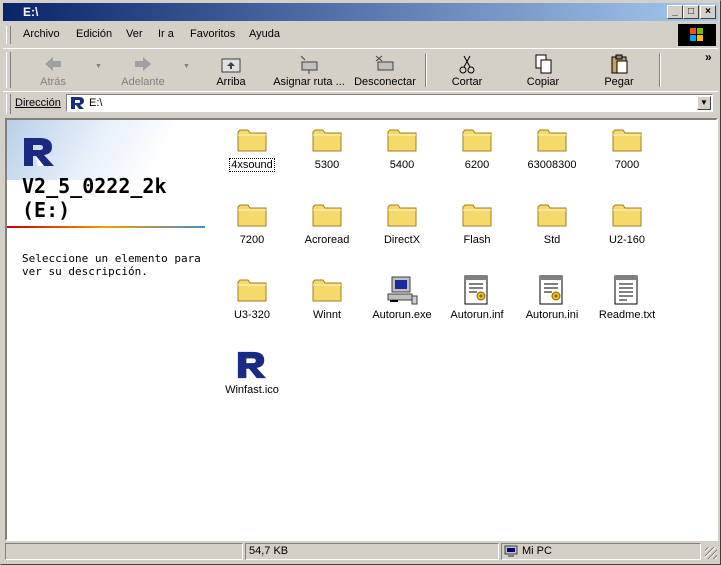 This screenshot has height=565, width=721. I want to click on file-item: U3-320, so click(252, 297).